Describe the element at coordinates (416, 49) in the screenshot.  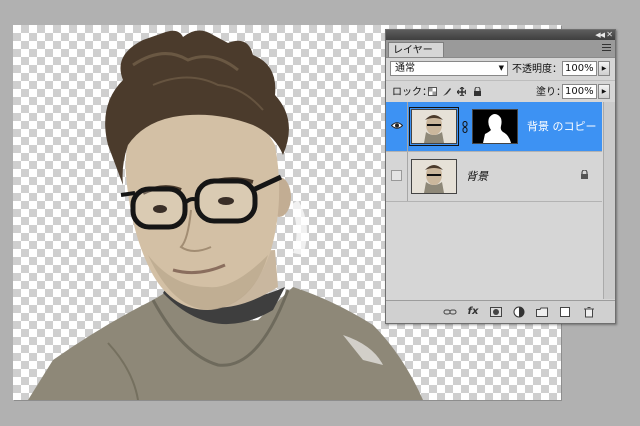
I see `tab-layers: レイヤー` at that location.